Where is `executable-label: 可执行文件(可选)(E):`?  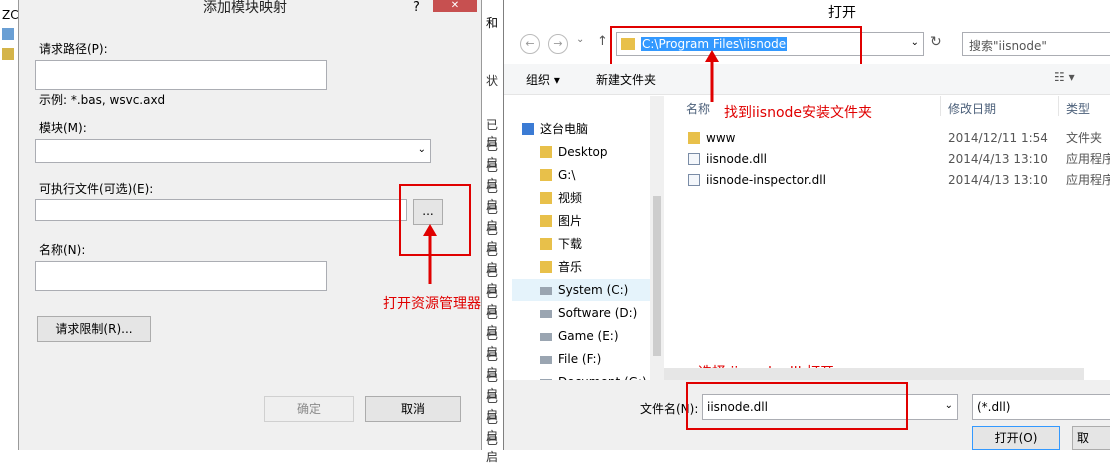
executable-label: 可执行文件(可选)(E): is located at coordinates (96, 189).